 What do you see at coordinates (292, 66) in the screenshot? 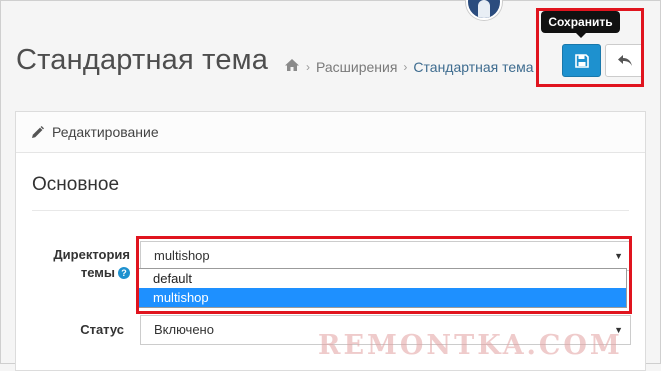
I see `home-icon` at bounding box center [292, 66].